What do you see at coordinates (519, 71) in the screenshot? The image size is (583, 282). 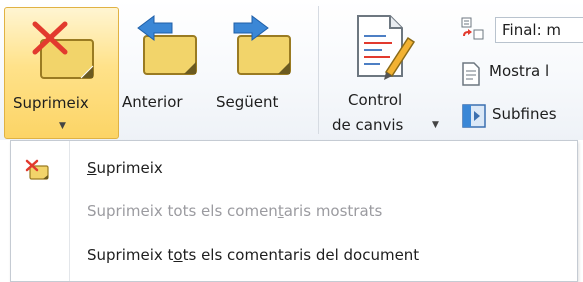 I see `show-markup-button: Mostra l` at bounding box center [519, 71].